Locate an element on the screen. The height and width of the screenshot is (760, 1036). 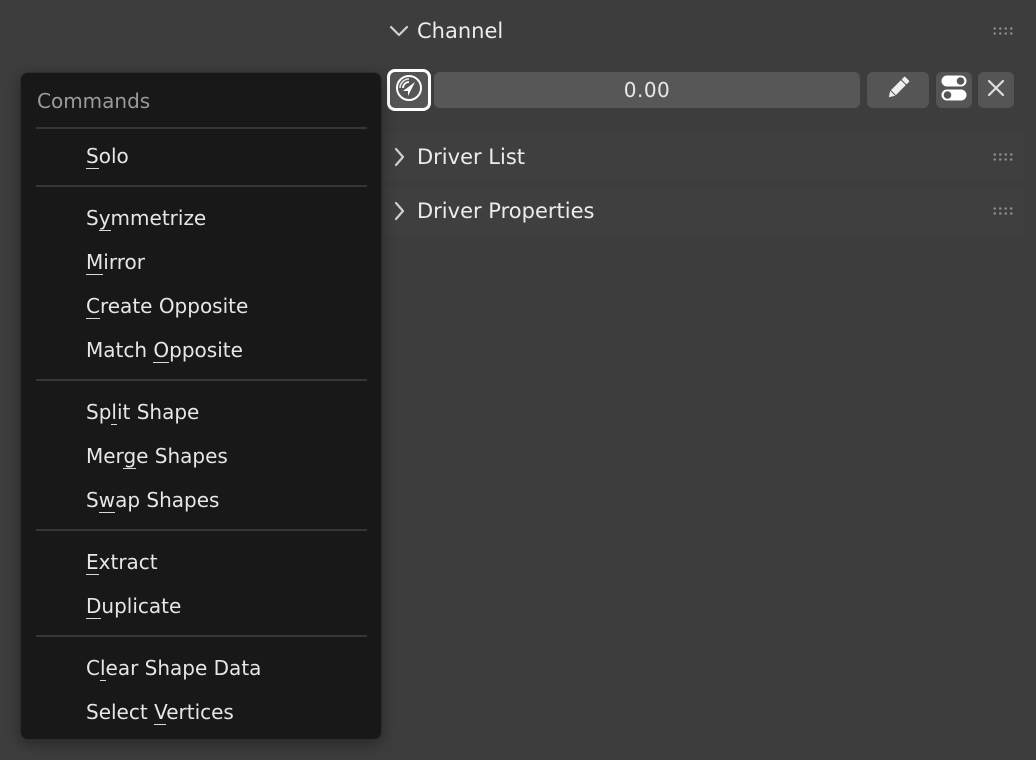
toggle-button is located at coordinates (954, 90).